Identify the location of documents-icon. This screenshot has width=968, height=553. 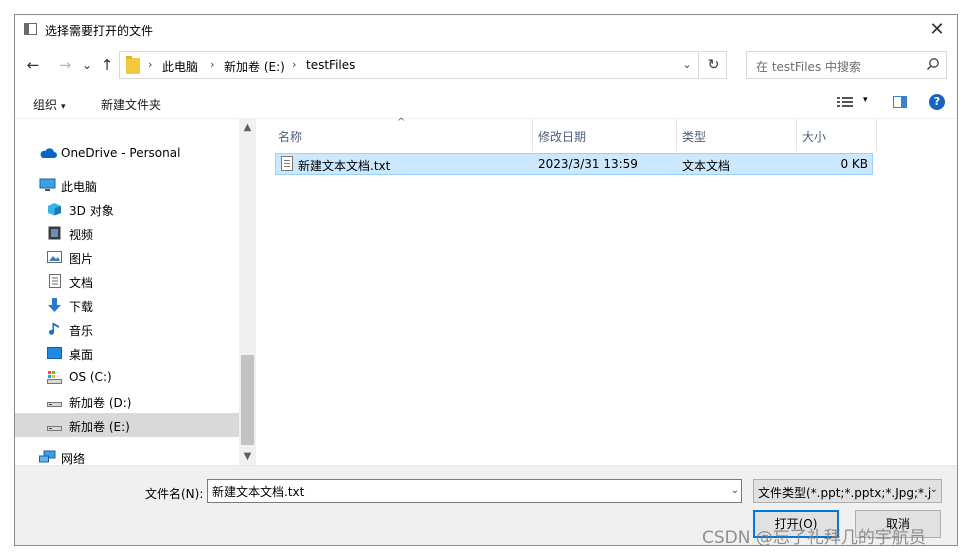
(55, 281).